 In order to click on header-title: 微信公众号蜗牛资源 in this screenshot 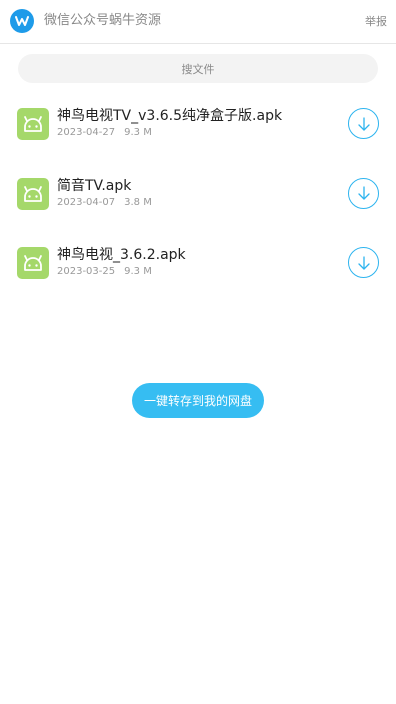, I will do `click(103, 20)`.